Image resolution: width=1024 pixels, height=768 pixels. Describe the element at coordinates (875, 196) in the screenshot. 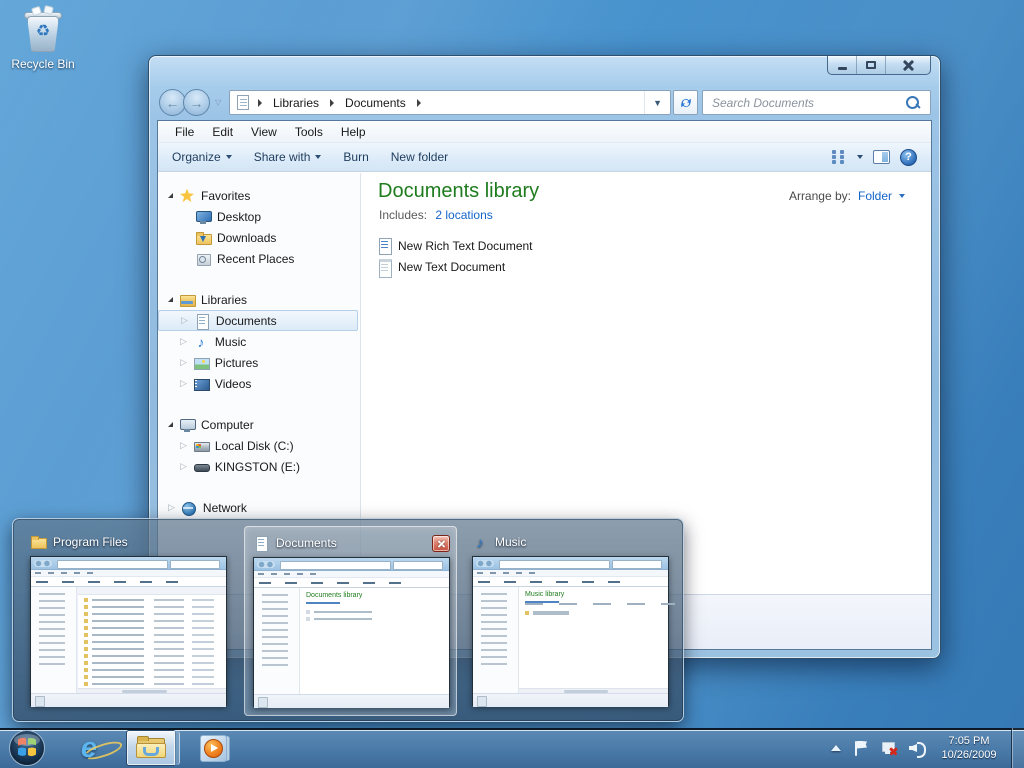

I see `arrange-by-value: Folder` at that location.